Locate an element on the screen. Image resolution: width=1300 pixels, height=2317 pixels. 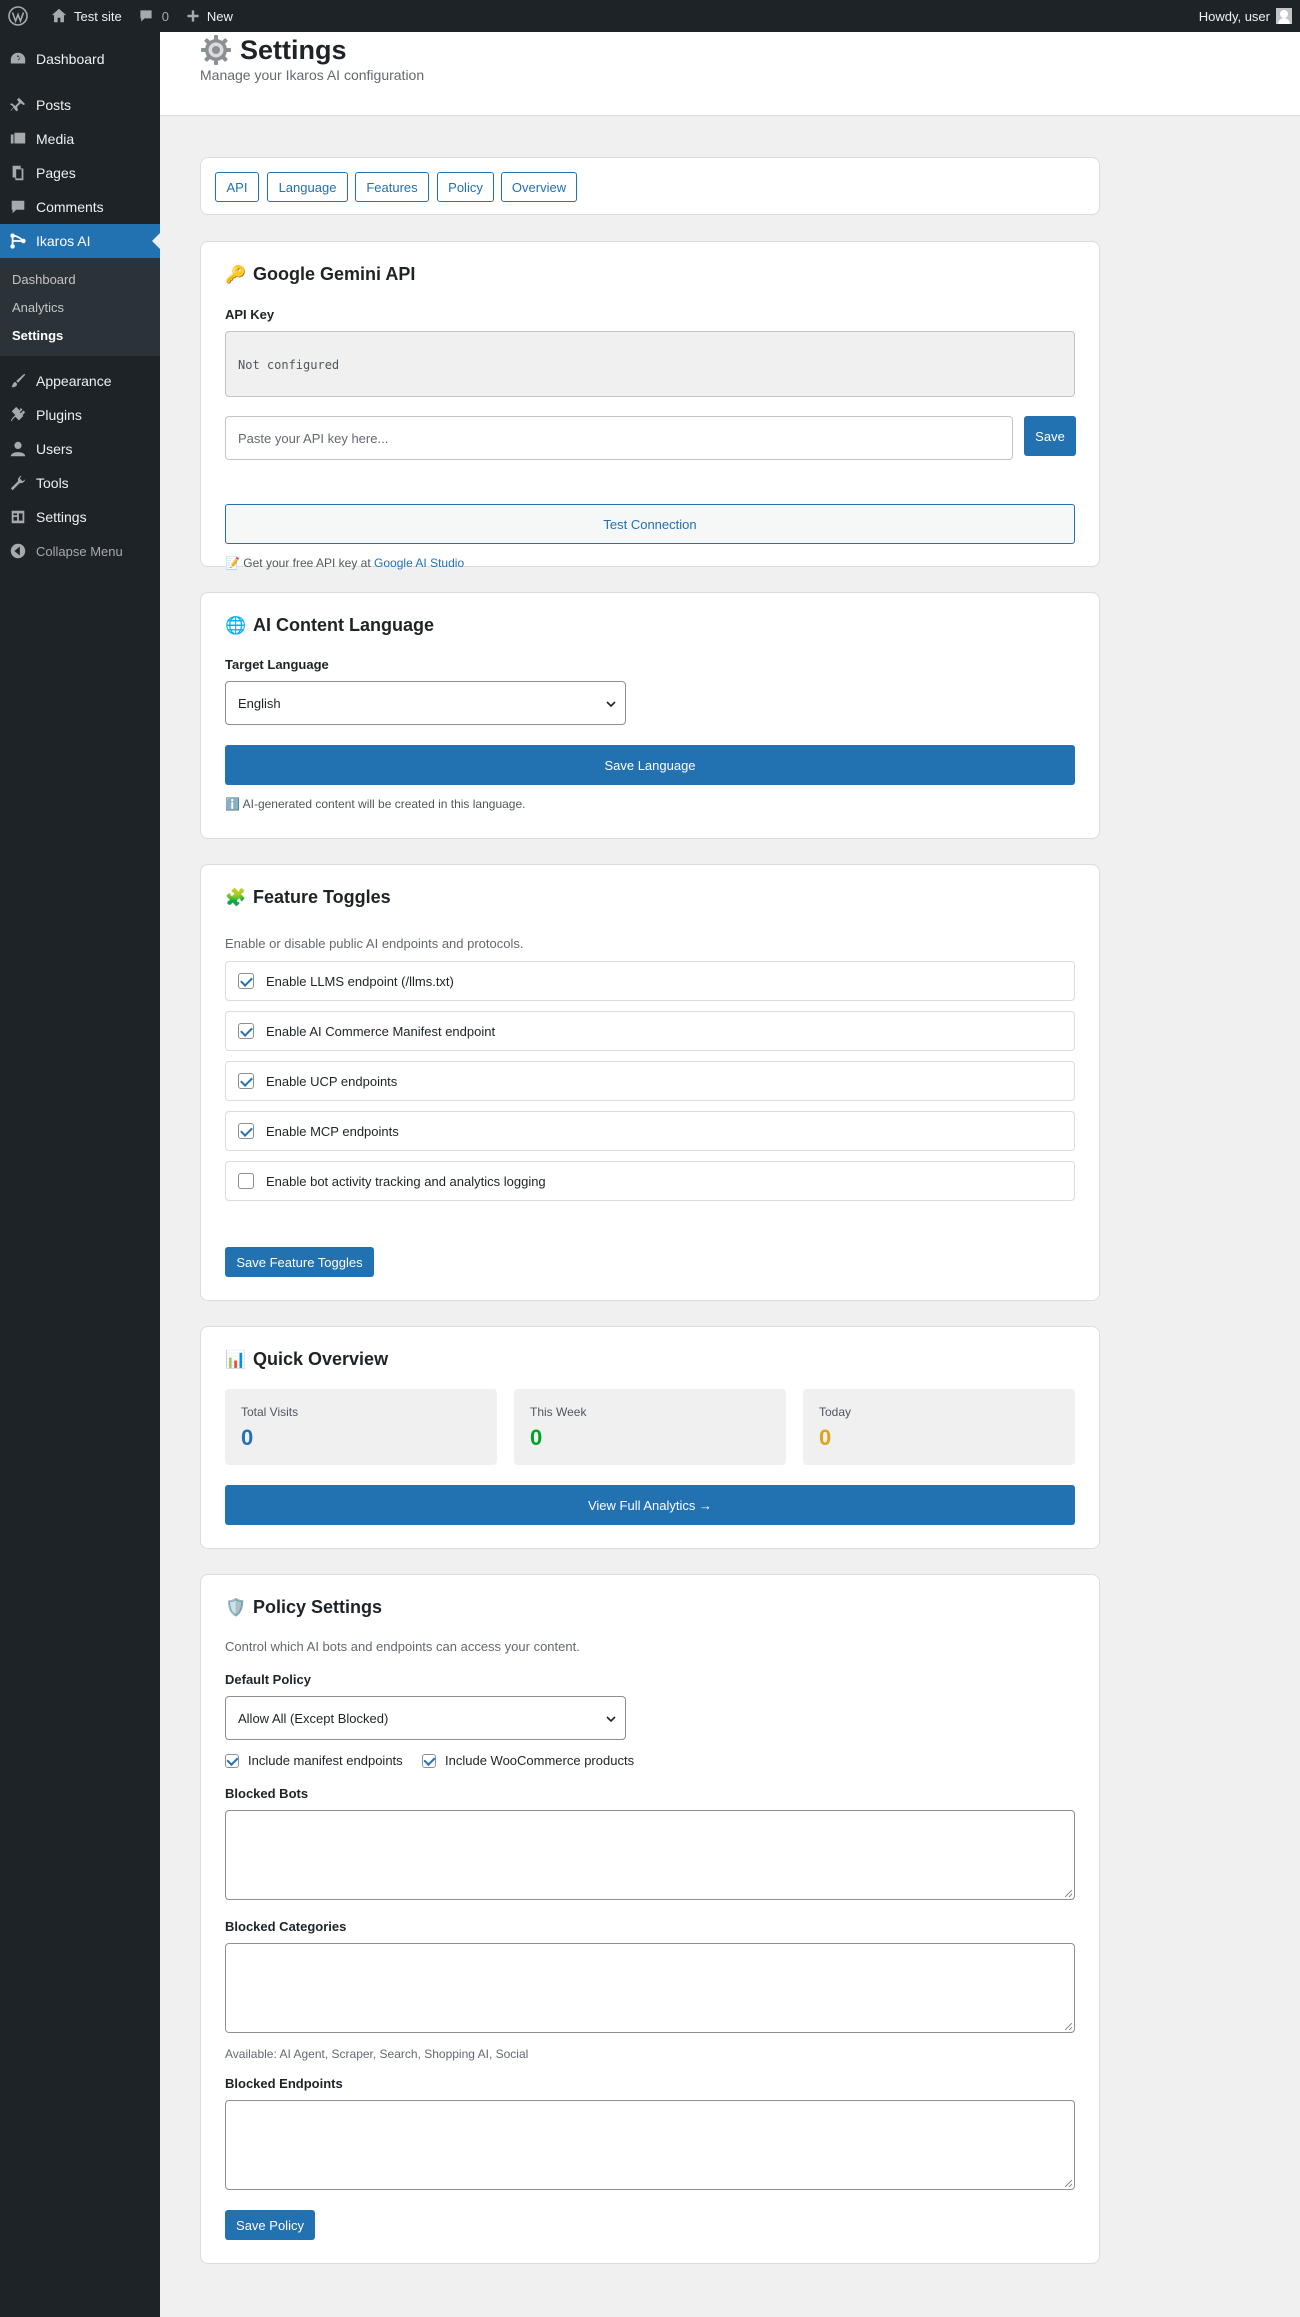
ikaros-submenu: Dashboard Analytics Settings is located at coordinates (80, 307).